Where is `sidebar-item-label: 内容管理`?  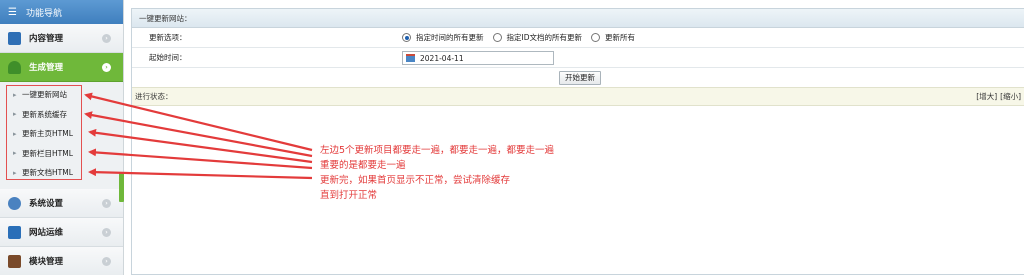
sidebar-item-label: 内容管理 is located at coordinates (46, 39).